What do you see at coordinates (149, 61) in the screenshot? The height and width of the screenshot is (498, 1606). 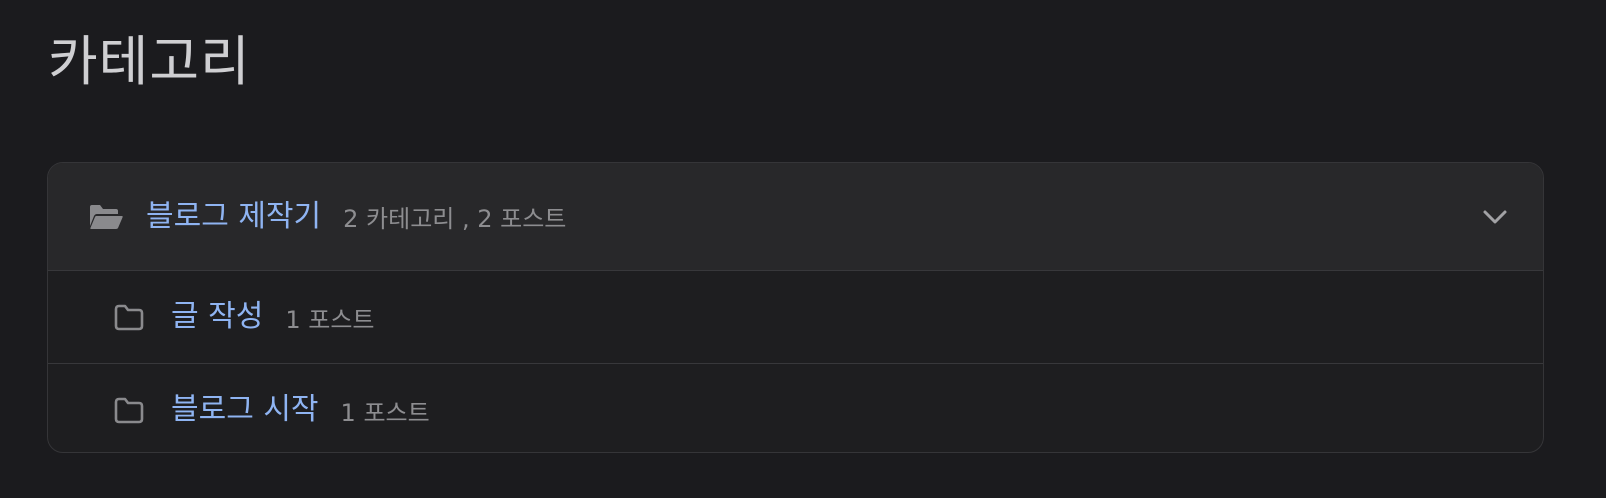 I see `page-title: 카테고리` at bounding box center [149, 61].